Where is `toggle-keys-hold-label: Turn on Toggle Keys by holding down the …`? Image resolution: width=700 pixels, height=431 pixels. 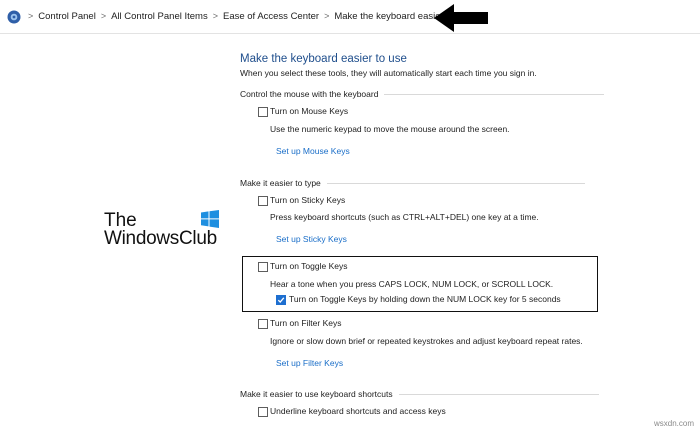 toggle-keys-hold-label: Turn on Toggle Keys by holding down the … is located at coordinates (425, 299).